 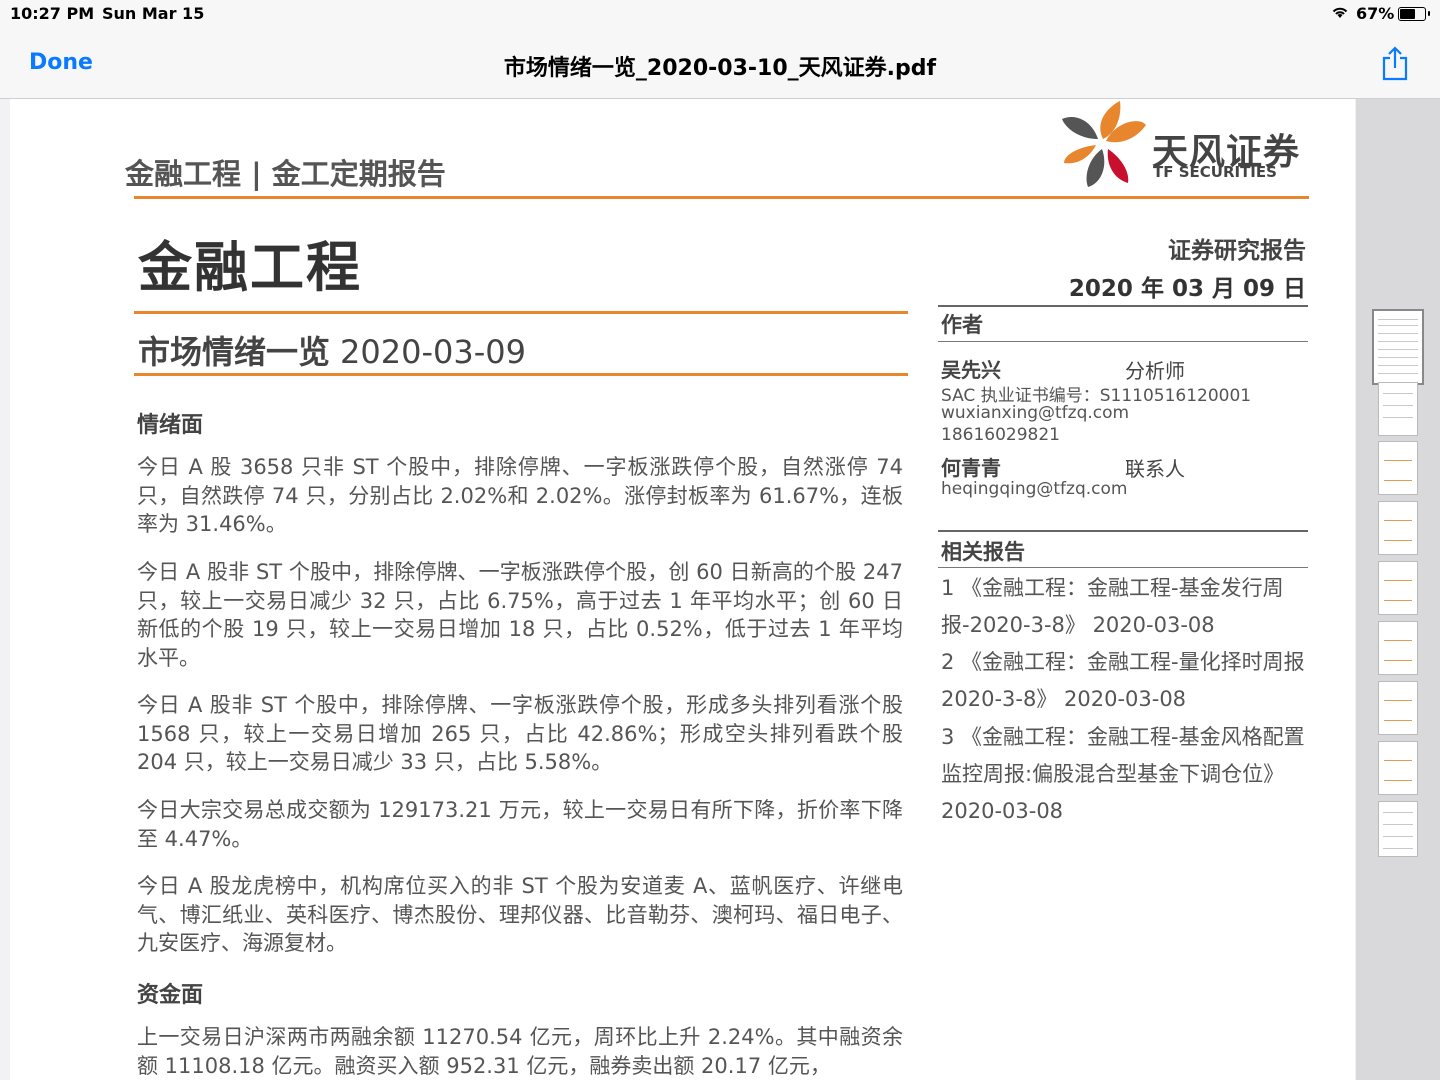 What do you see at coordinates (721, 197) in the screenshot?
I see `header-rule` at bounding box center [721, 197].